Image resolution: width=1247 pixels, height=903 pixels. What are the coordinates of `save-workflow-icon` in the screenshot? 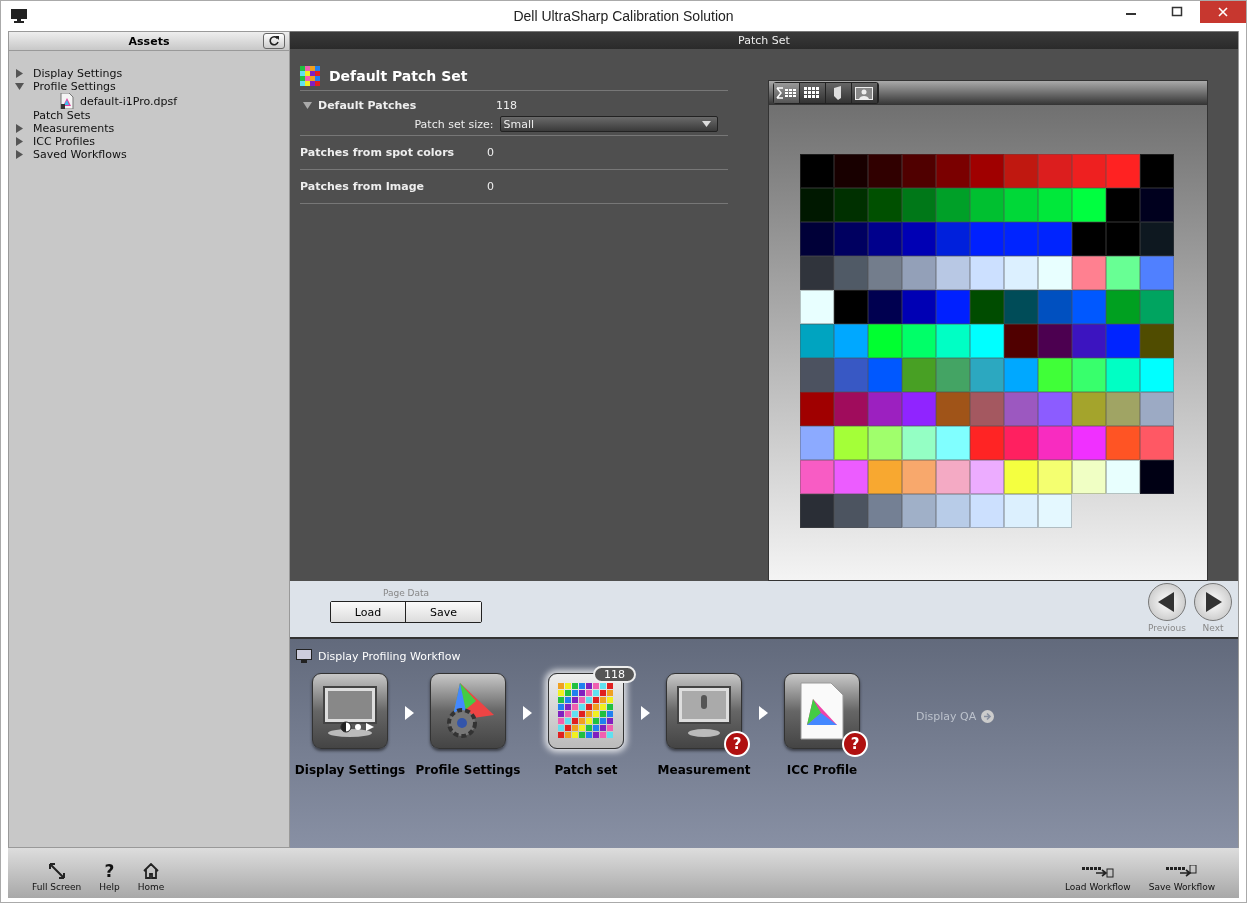 It's located at (1181, 872).